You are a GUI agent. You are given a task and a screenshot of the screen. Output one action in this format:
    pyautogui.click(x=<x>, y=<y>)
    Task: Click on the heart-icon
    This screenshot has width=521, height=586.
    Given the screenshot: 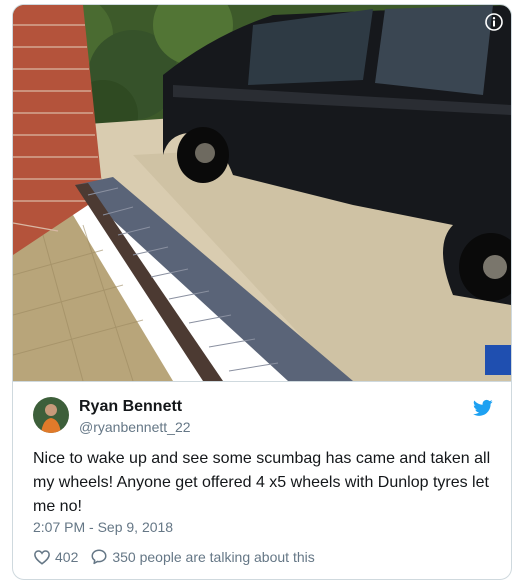 What is the action you would take?
    pyautogui.click(x=42, y=557)
    